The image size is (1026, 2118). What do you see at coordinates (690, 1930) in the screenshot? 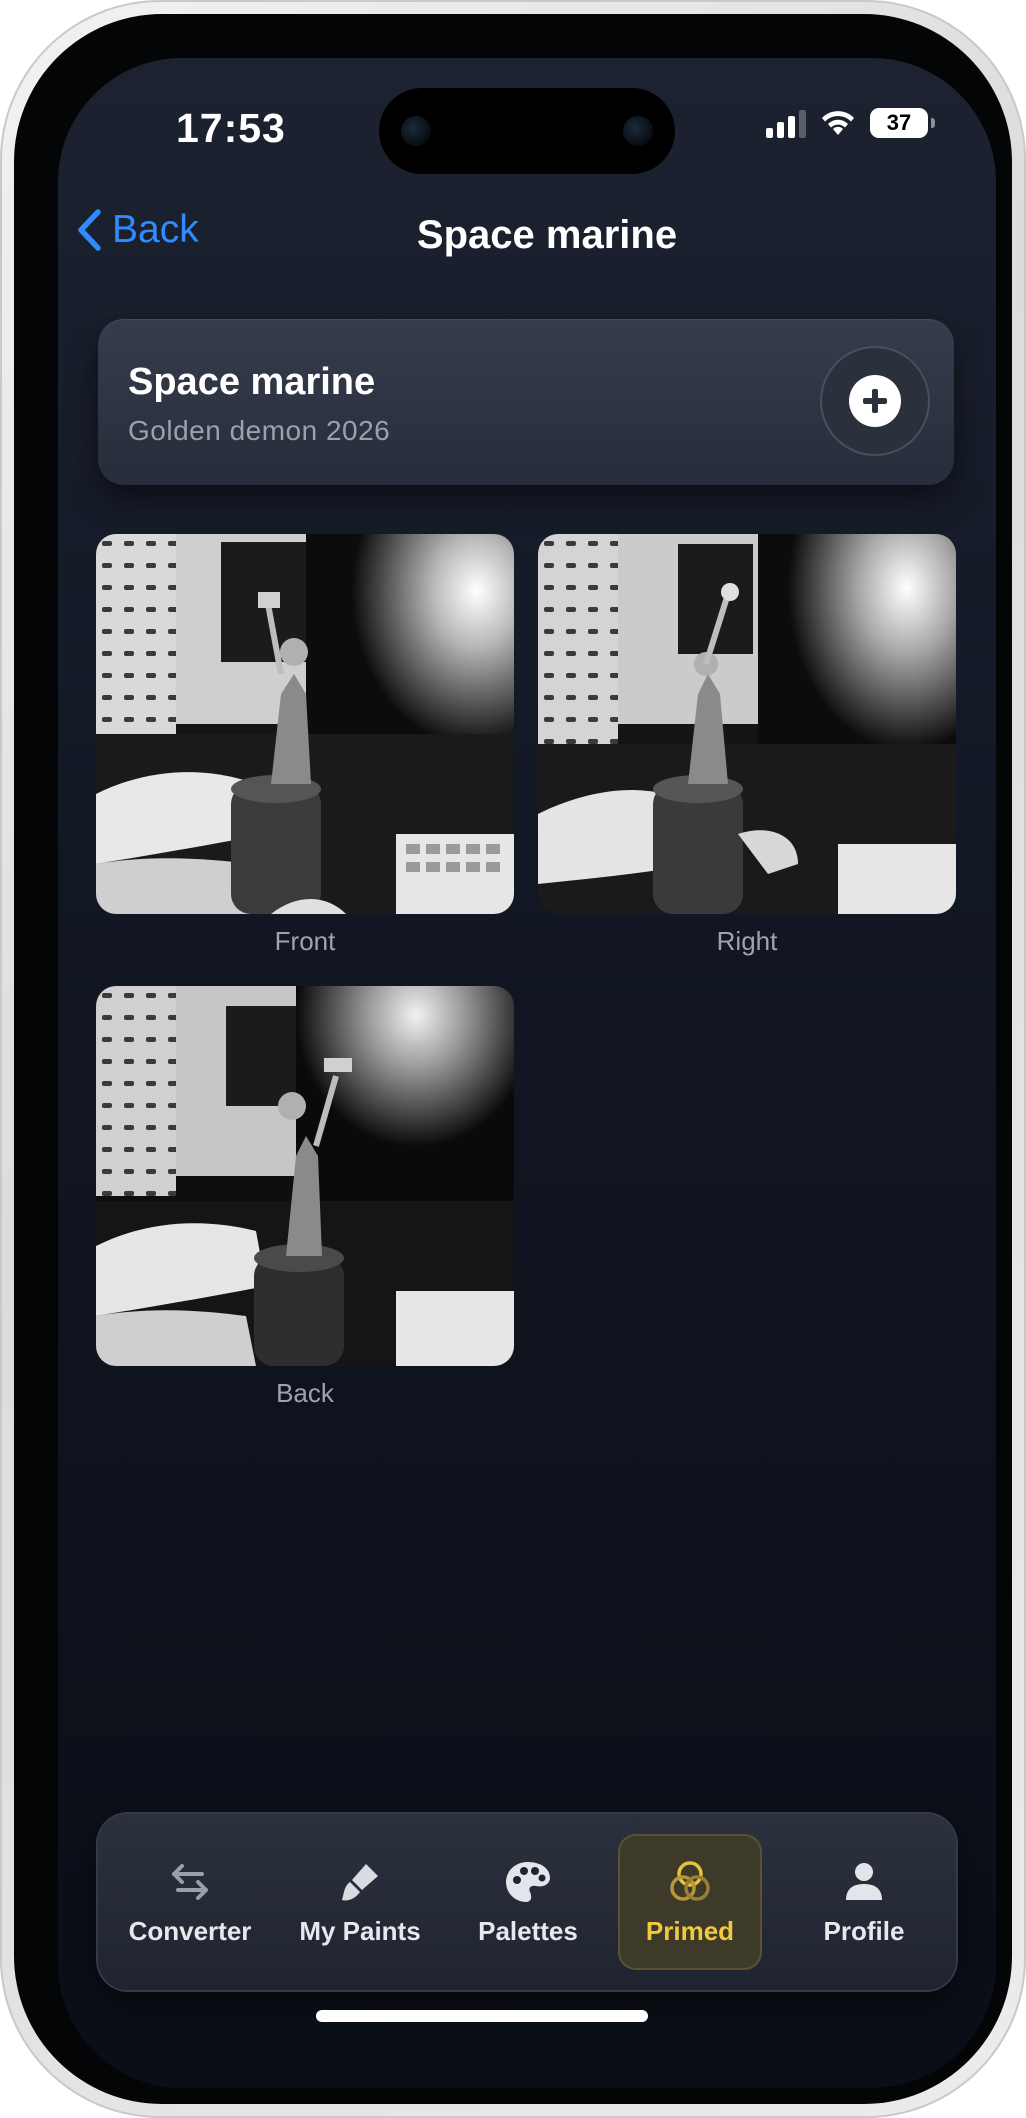
I see `tab-label: Primed` at bounding box center [690, 1930].